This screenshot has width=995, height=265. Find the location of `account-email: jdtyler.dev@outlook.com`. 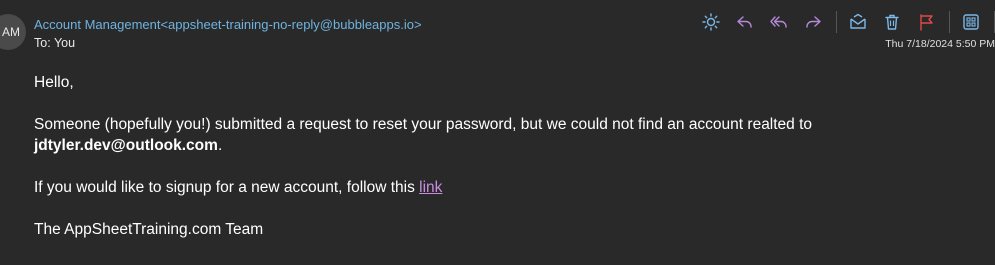

account-email: jdtyler.dev@outlook.com is located at coordinates (126, 145).